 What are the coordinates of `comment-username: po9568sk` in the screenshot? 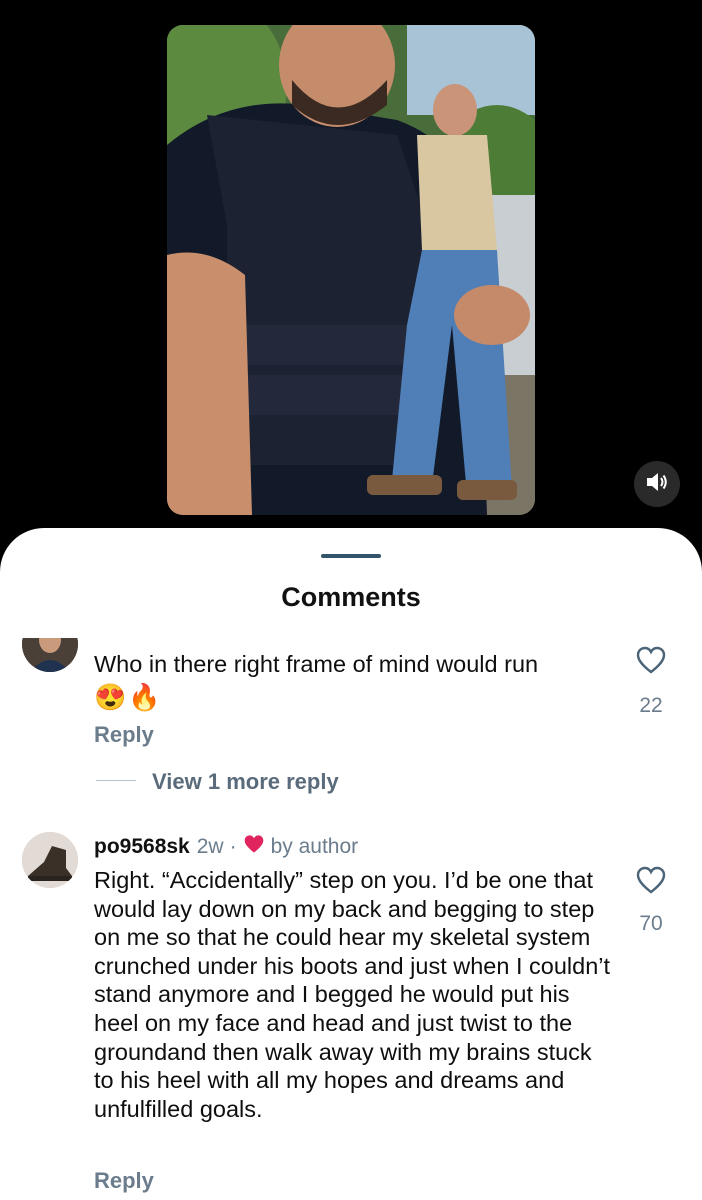 It's located at (142, 847).